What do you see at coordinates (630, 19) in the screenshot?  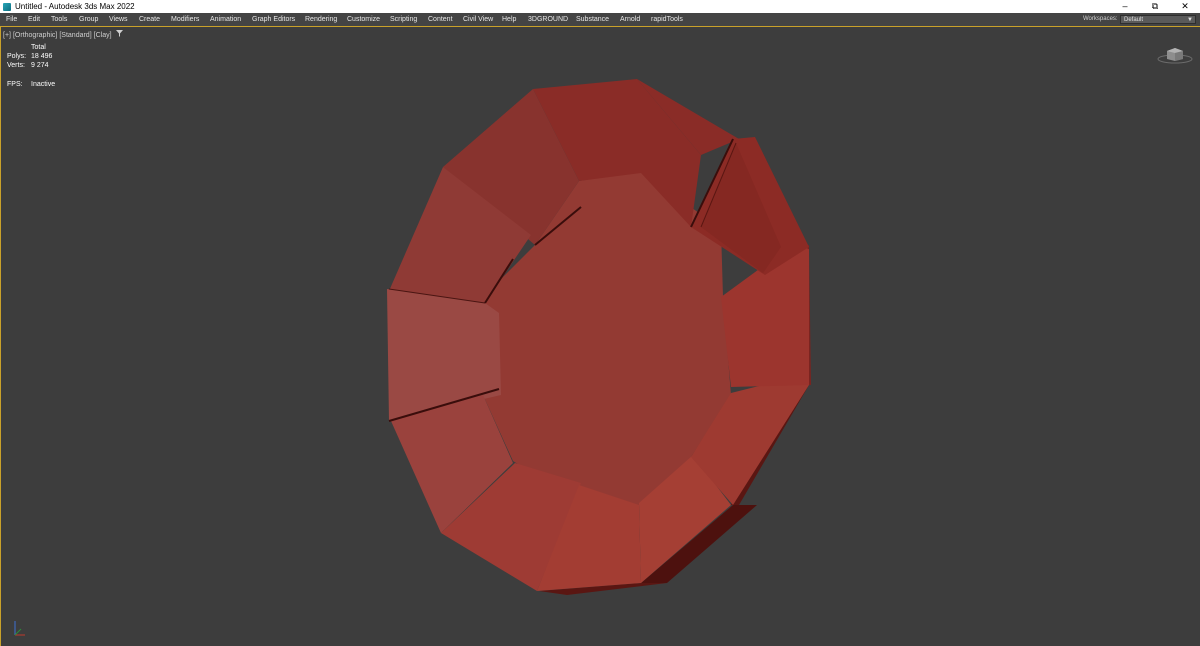 I see `menu-arnold: Arnold` at bounding box center [630, 19].